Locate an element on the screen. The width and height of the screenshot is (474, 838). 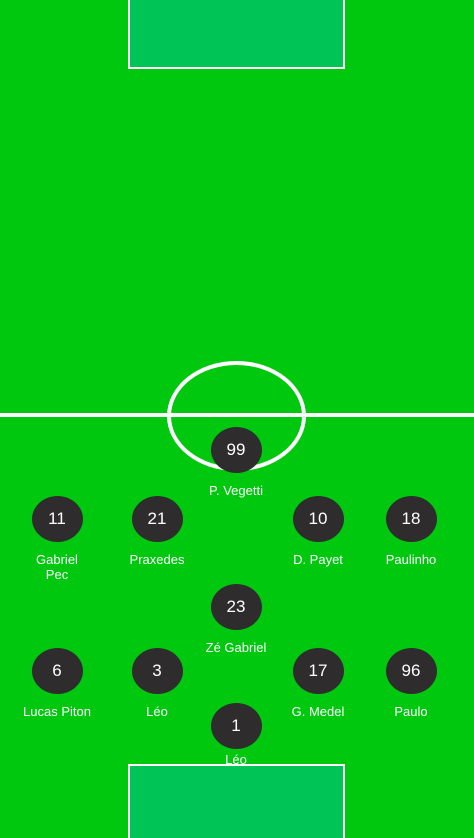
player-card: 1 Léo is located at coordinates (236, 735).